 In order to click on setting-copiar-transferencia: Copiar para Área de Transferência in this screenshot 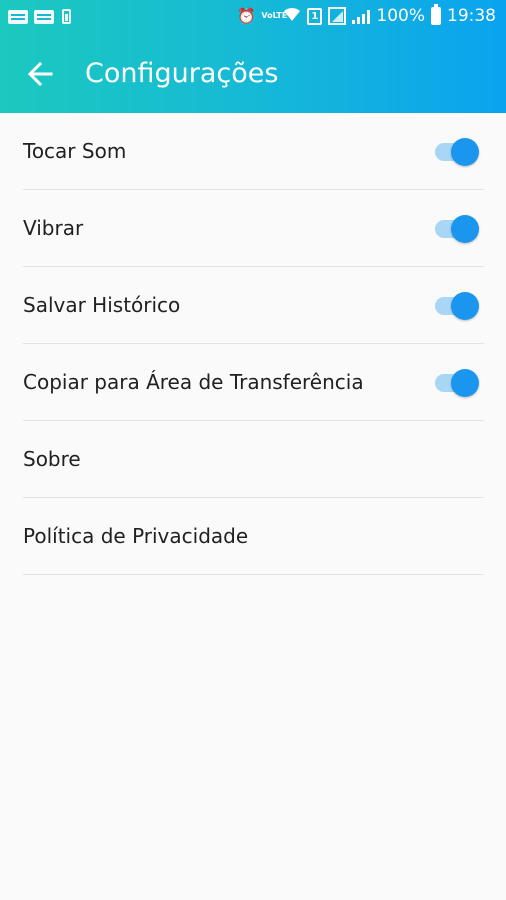, I will do `click(253, 382)`.